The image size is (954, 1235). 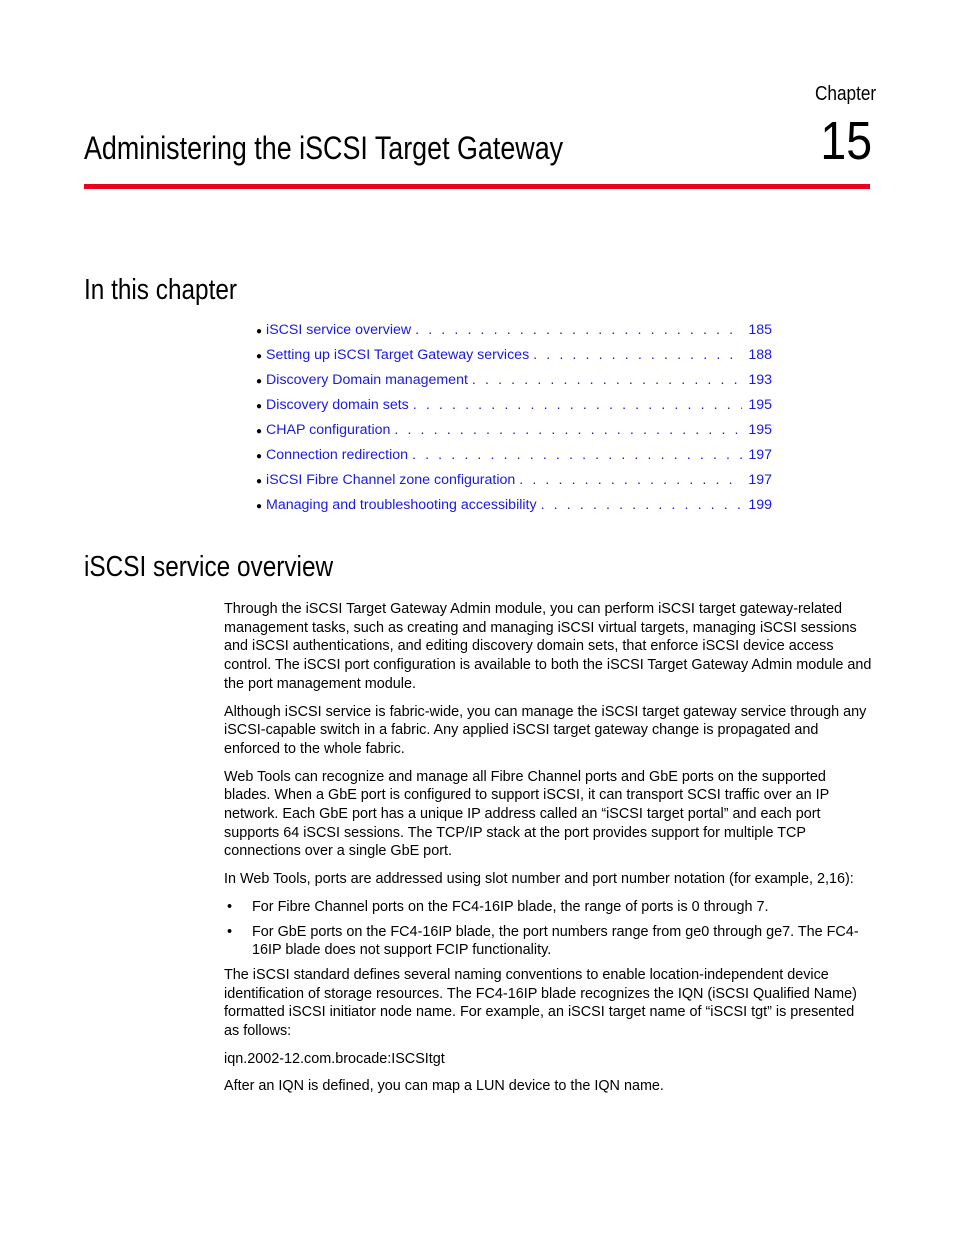 I want to click on chapter-number: 15, so click(x=846, y=141).